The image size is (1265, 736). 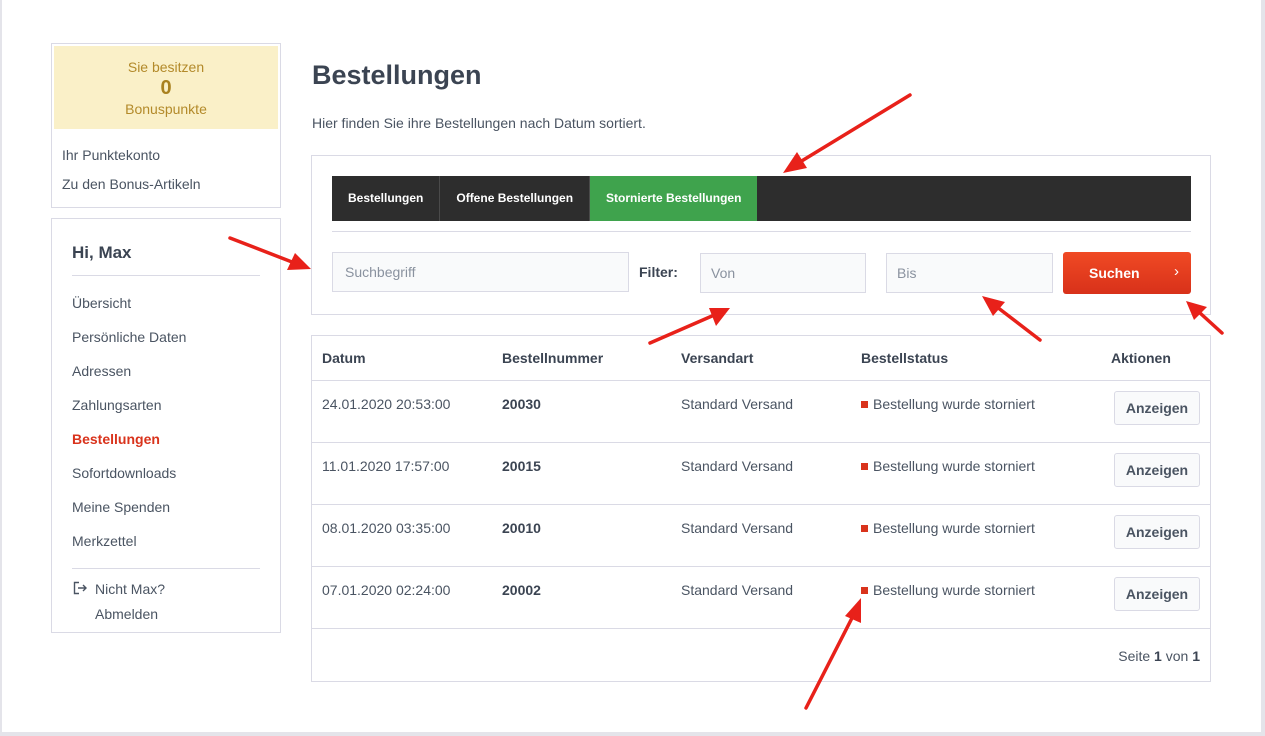 I want to click on tab-open-orders: Offene Bestellungen, so click(x=515, y=198).